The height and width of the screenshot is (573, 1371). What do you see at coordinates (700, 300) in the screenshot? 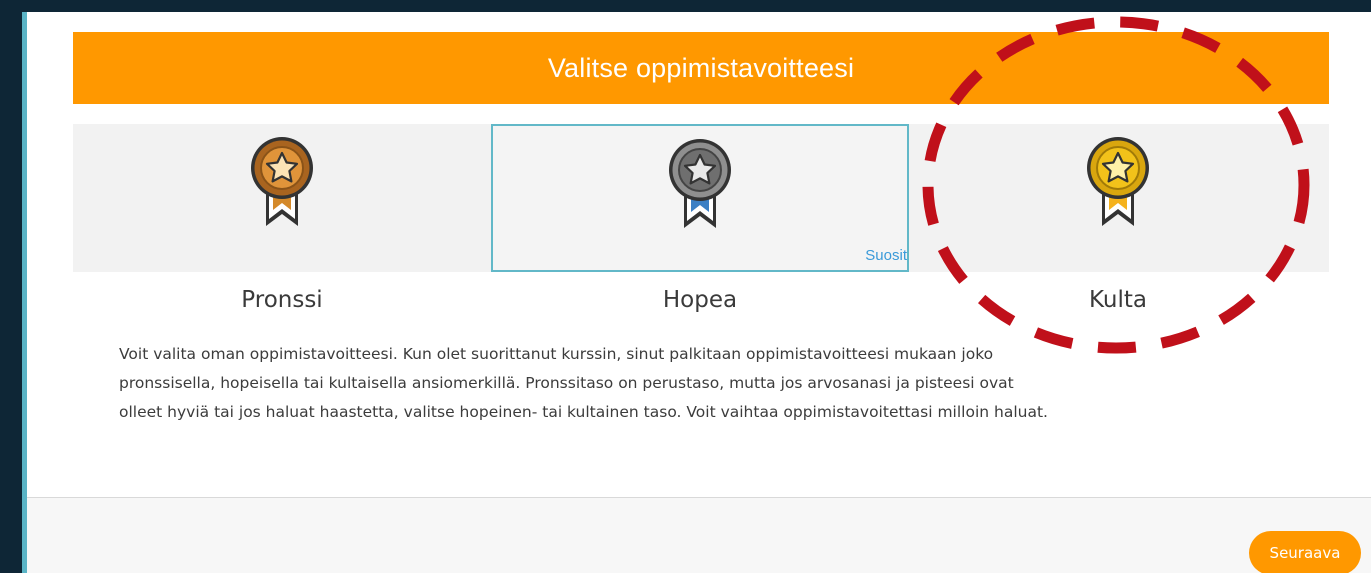
I see `goal-label-silver: Hopea` at bounding box center [700, 300].